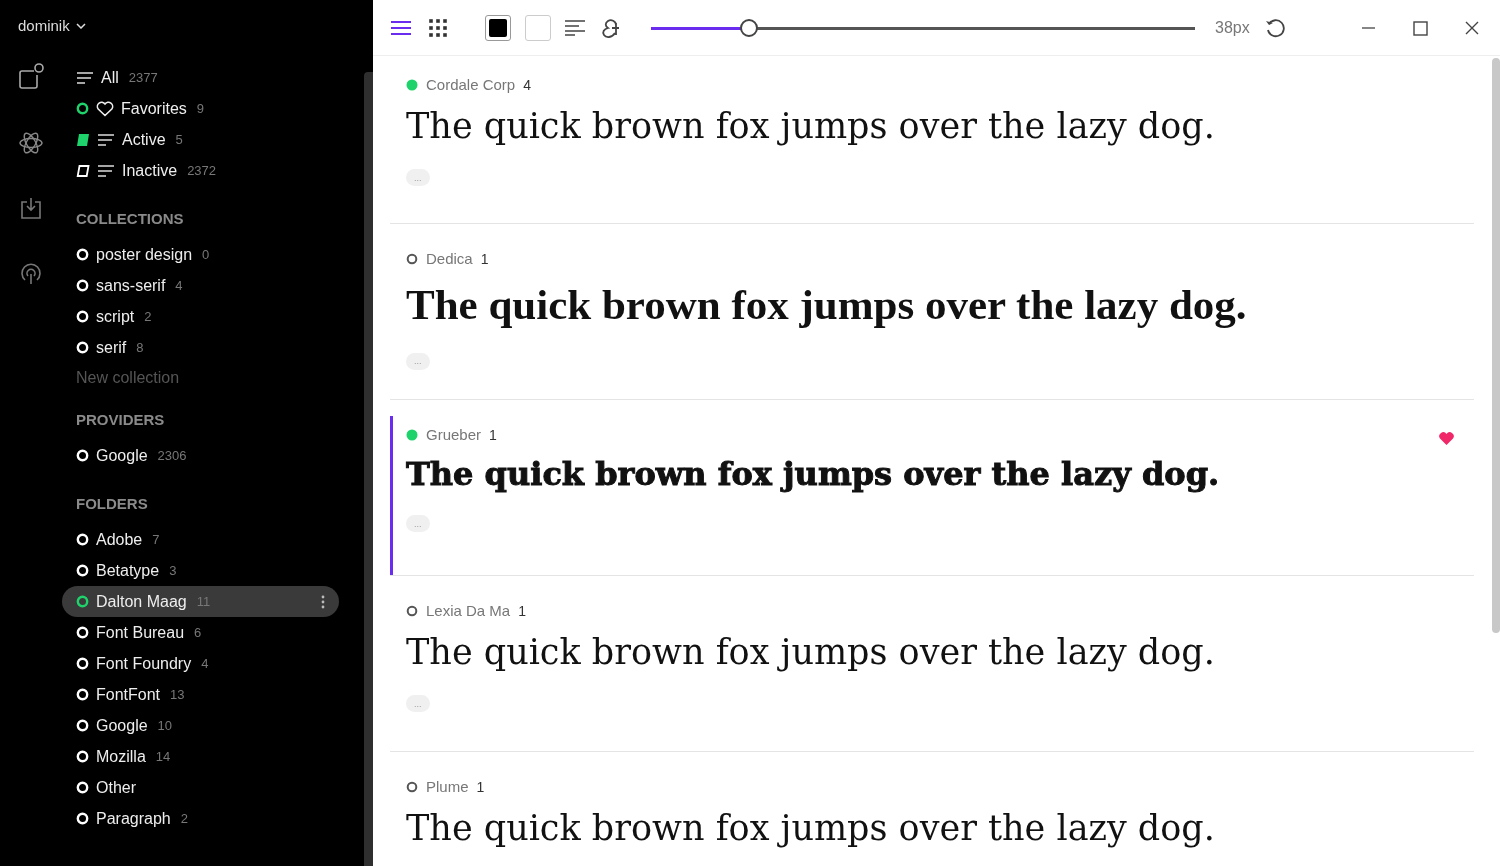 This screenshot has height=866, width=1500. Describe the element at coordinates (200, 539) in the screenshot. I see `sidebar-item: Adobe 7` at that location.